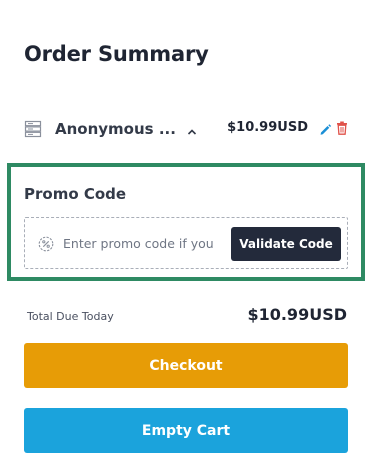  What do you see at coordinates (46, 244) in the screenshot?
I see `discount-icon` at bounding box center [46, 244].